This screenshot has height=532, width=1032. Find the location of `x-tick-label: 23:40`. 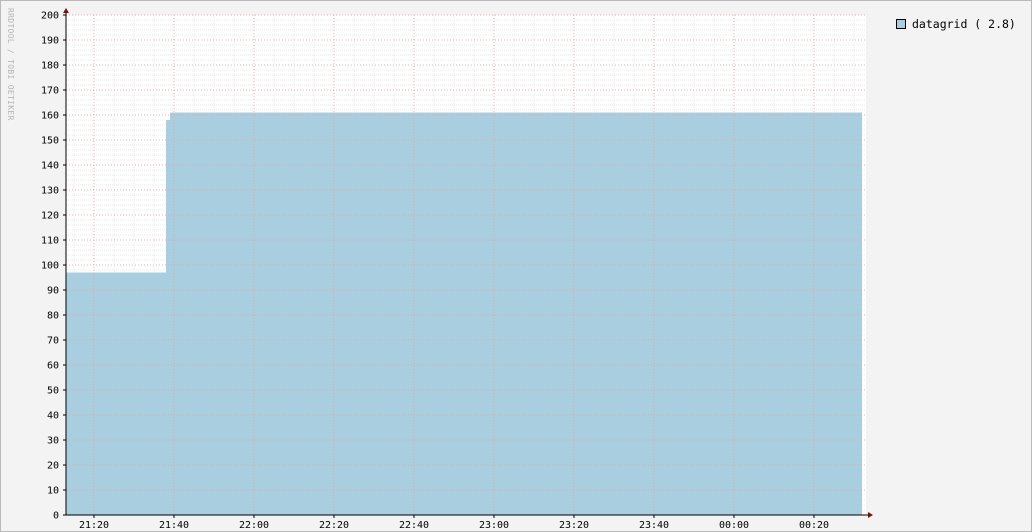

x-tick-label: 23:40 is located at coordinates (654, 525).